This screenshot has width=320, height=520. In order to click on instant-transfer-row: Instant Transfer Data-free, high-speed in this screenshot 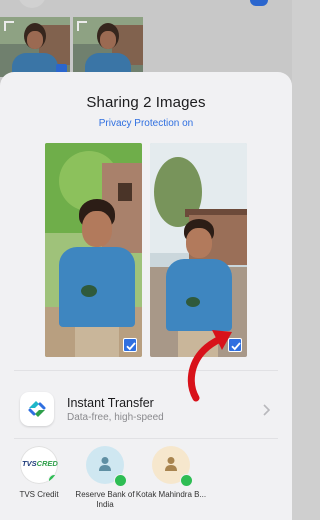, I will do `click(146, 408)`.